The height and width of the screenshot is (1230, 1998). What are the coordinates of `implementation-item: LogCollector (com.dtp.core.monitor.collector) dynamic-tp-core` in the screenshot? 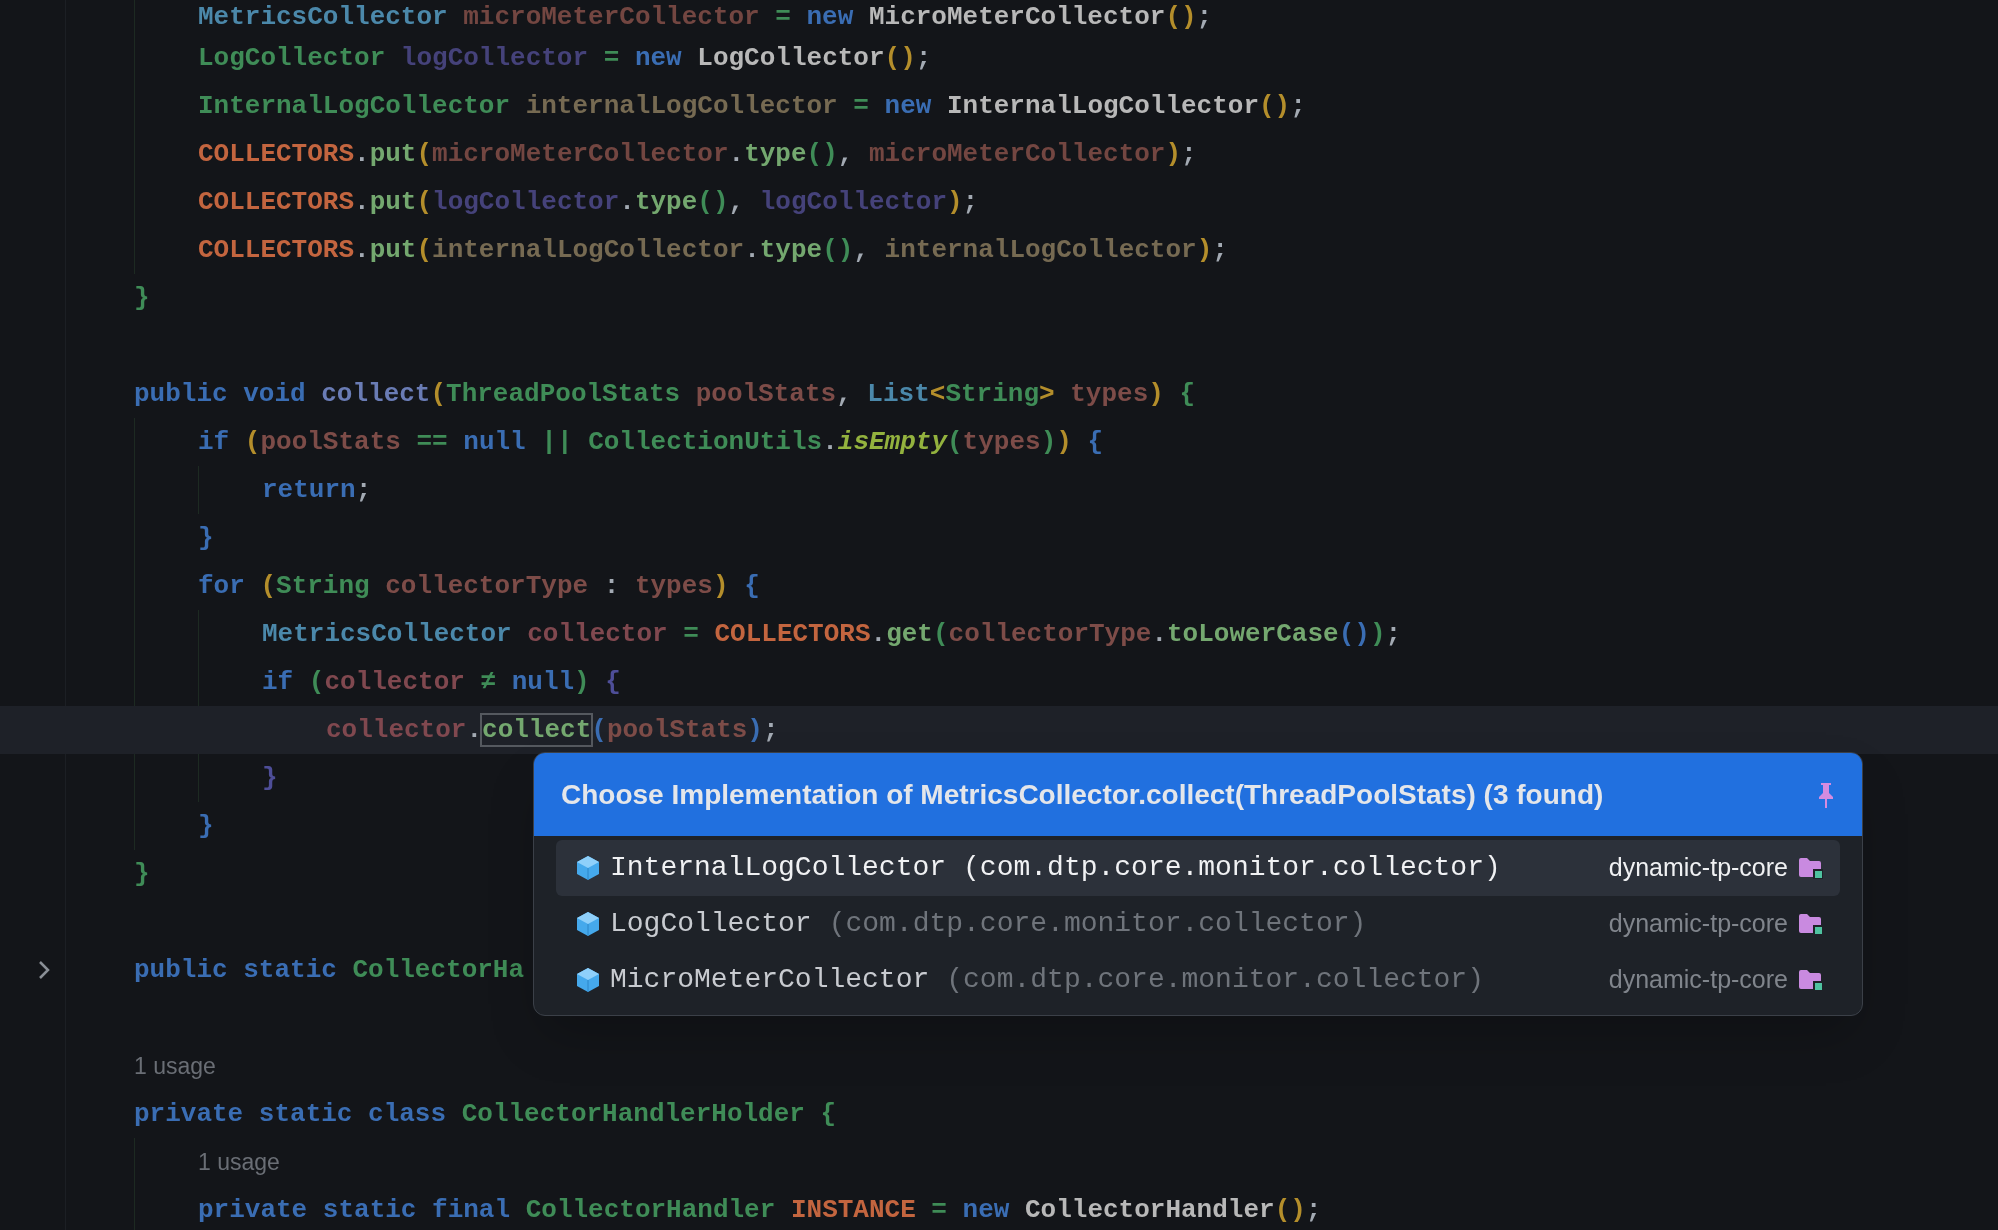 It's located at (1198, 924).